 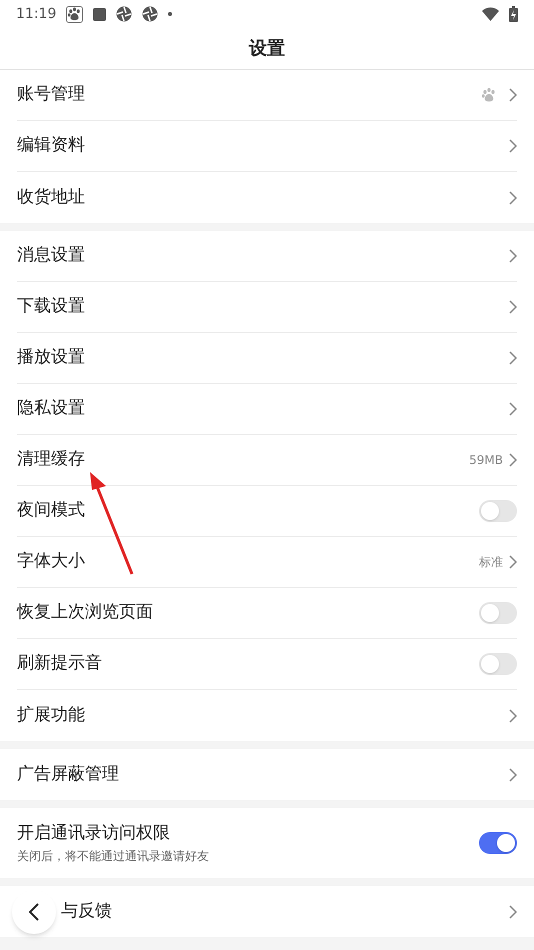 I want to click on setting-label: 刷新提示音, so click(x=60, y=664).